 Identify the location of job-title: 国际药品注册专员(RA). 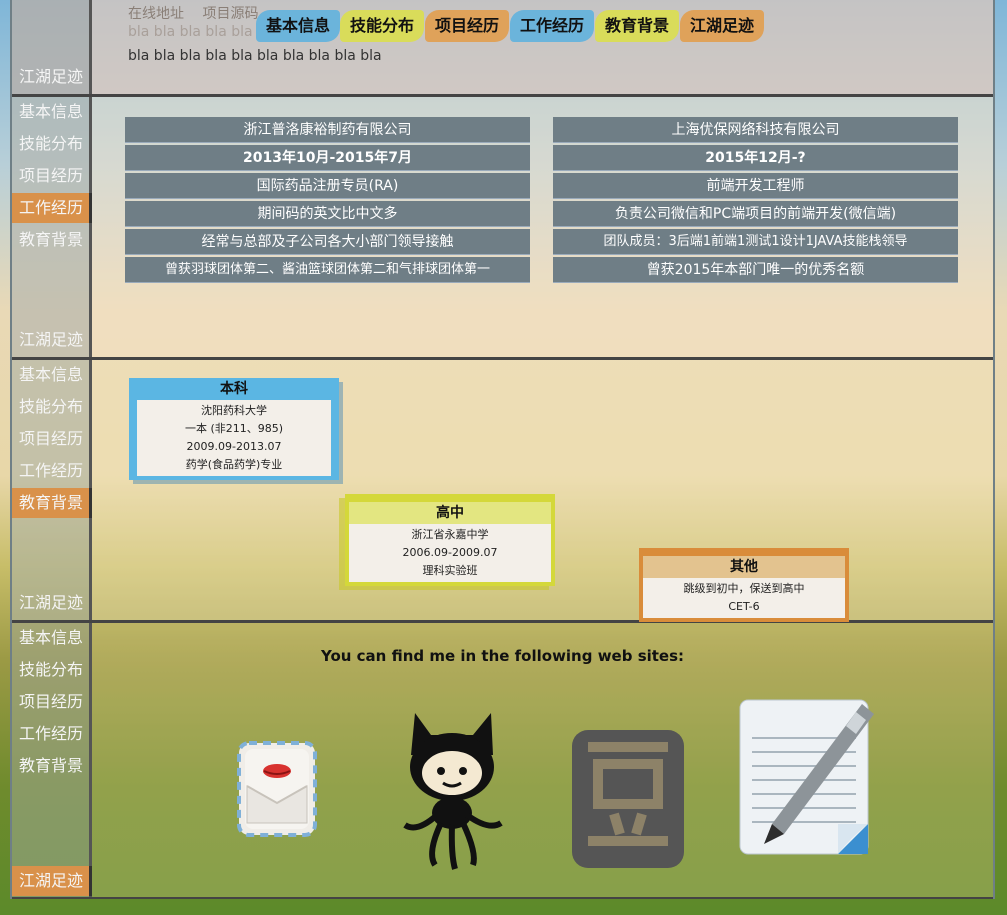
(327, 186).